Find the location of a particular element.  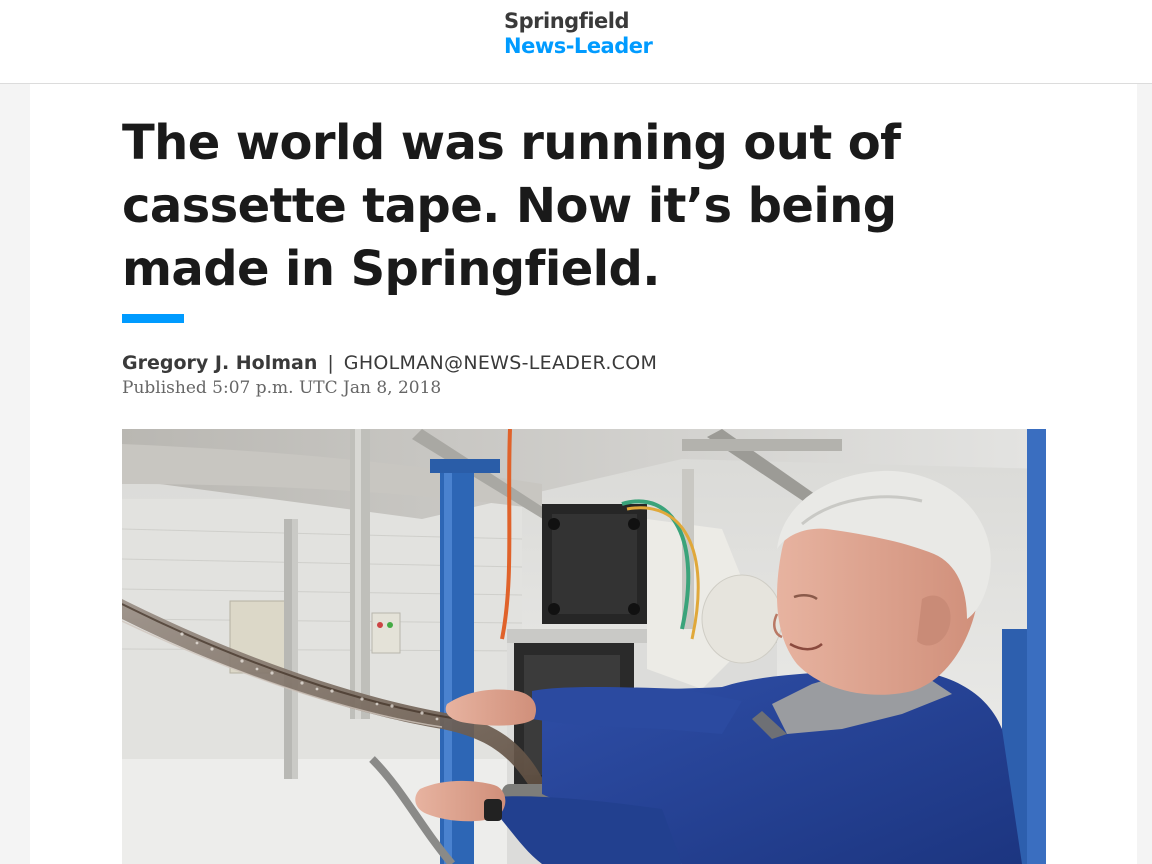

publish-timestamp: Published 5:07 p.m. UTC Jan 8, 2018 is located at coordinates (282, 388).